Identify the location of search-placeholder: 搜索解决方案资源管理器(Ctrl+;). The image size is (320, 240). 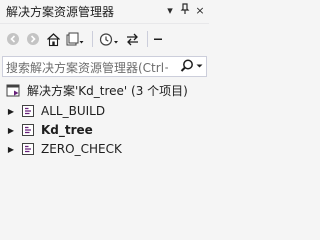
(87, 68).